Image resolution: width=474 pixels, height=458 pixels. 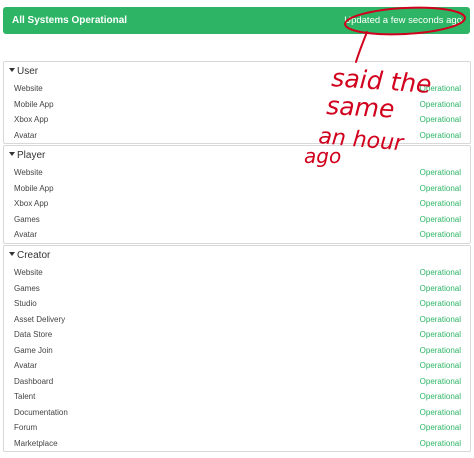 What do you see at coordinates (403, 20) in the screenshot?
I see `last-updated-text: Updated a few seconds ago` at bounding box center [403, 20].